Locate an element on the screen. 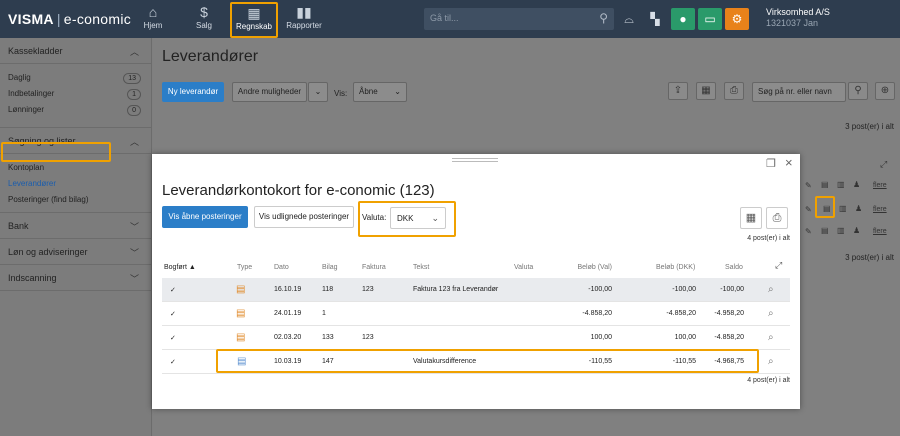  cell-bilag: 133 is located at coordinates (328, 337).